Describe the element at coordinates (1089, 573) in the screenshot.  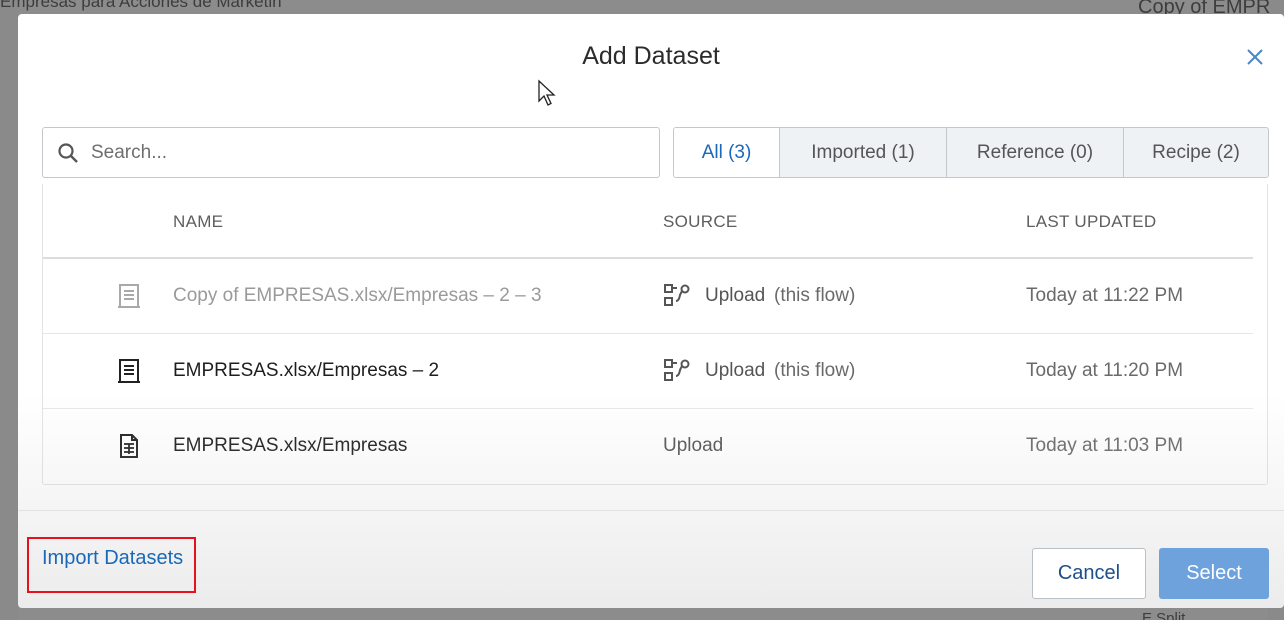
I see `cancel-button: Cancel` at that location.